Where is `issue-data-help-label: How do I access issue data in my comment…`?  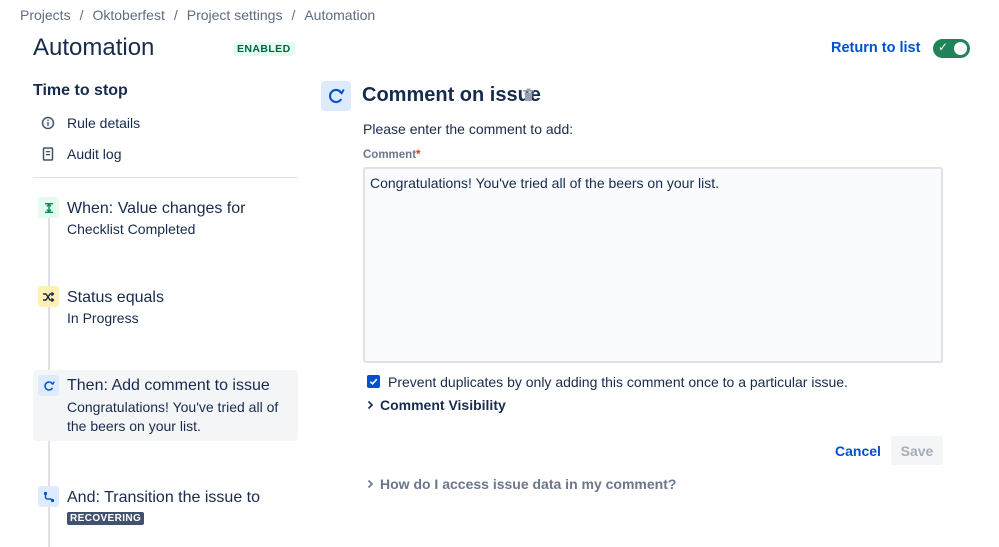 issue-data-help-label: How do I access issue data in my comment… is located at coordinates (528, 484).